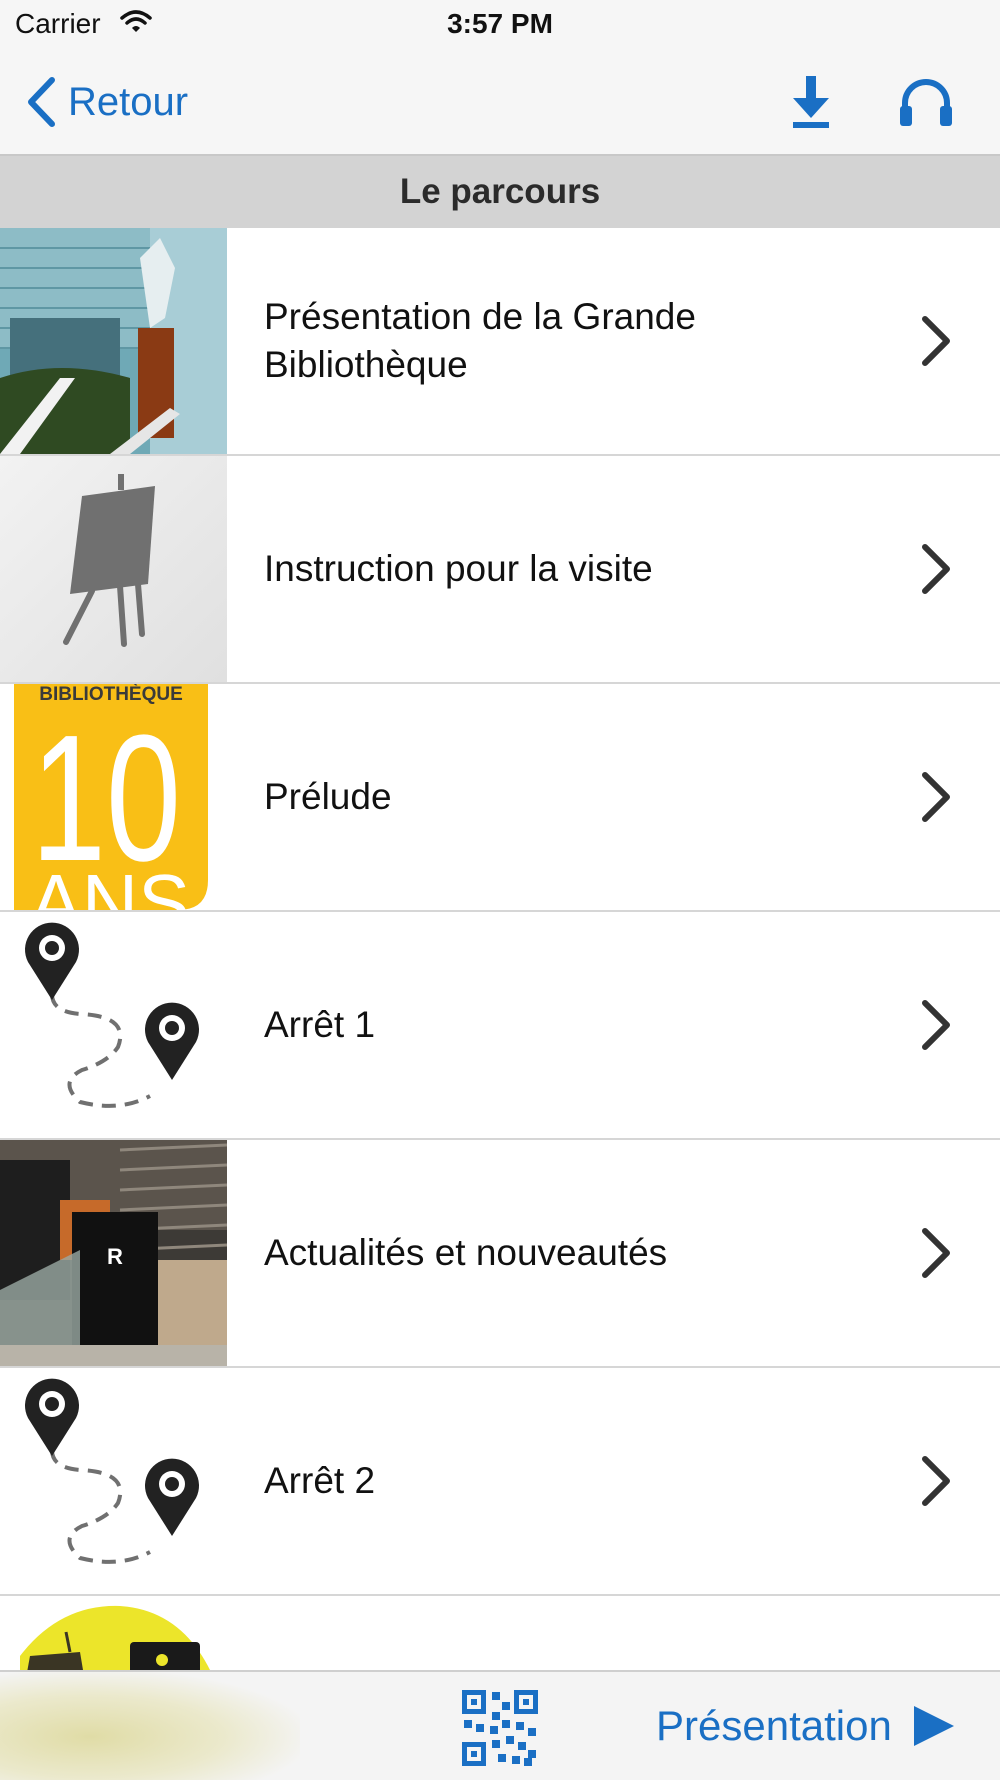 The height and width of the screenshot is (1780, 1000). I want to click on clock: 3:57 PM, so click(500, 23).